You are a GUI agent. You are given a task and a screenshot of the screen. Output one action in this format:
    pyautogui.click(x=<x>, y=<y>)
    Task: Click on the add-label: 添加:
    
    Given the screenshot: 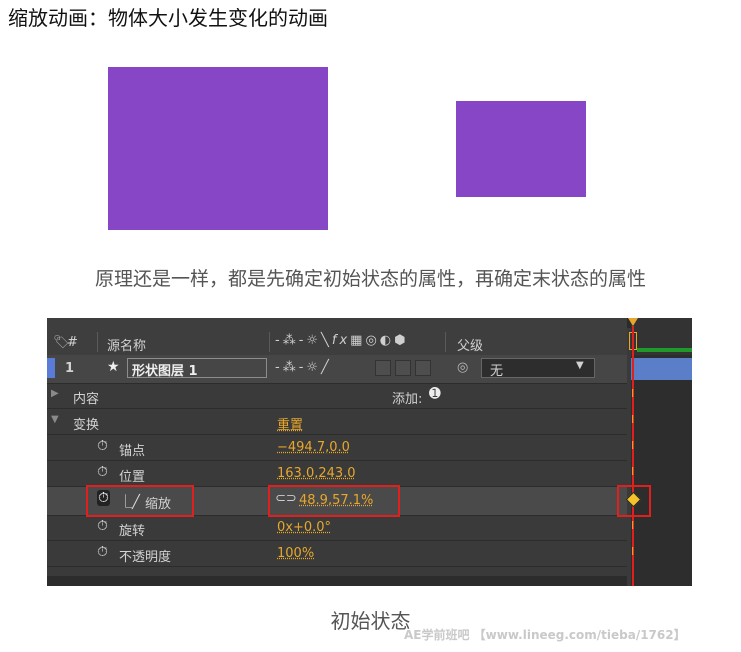 What is the action you would take?
    pyautogui.click(x=407, y=397)
    